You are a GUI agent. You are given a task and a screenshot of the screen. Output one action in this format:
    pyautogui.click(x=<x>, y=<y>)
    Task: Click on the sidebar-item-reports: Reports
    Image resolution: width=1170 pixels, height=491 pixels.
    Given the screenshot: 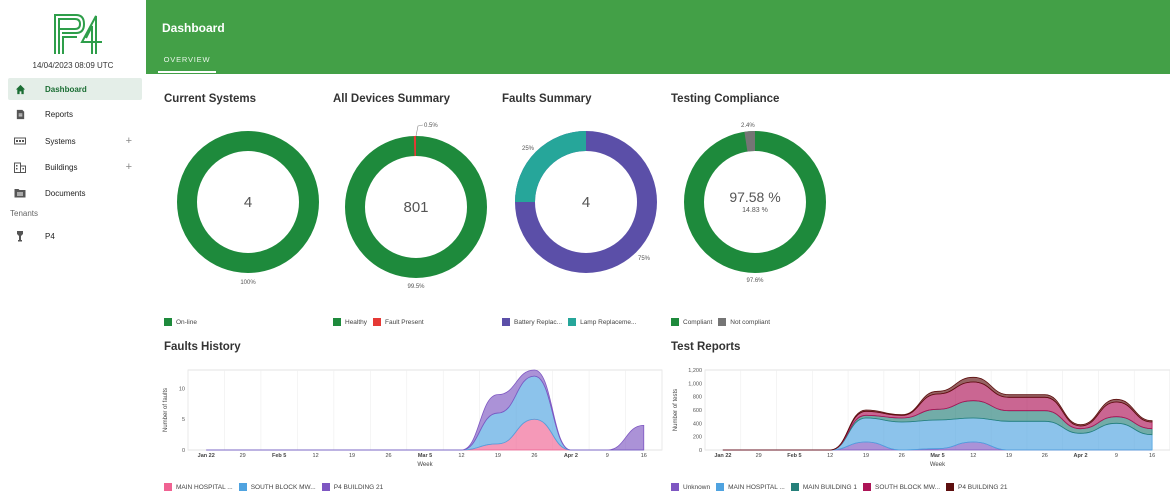 What is the action you would take?
    pyautogui.click(x=75, y=114)
    